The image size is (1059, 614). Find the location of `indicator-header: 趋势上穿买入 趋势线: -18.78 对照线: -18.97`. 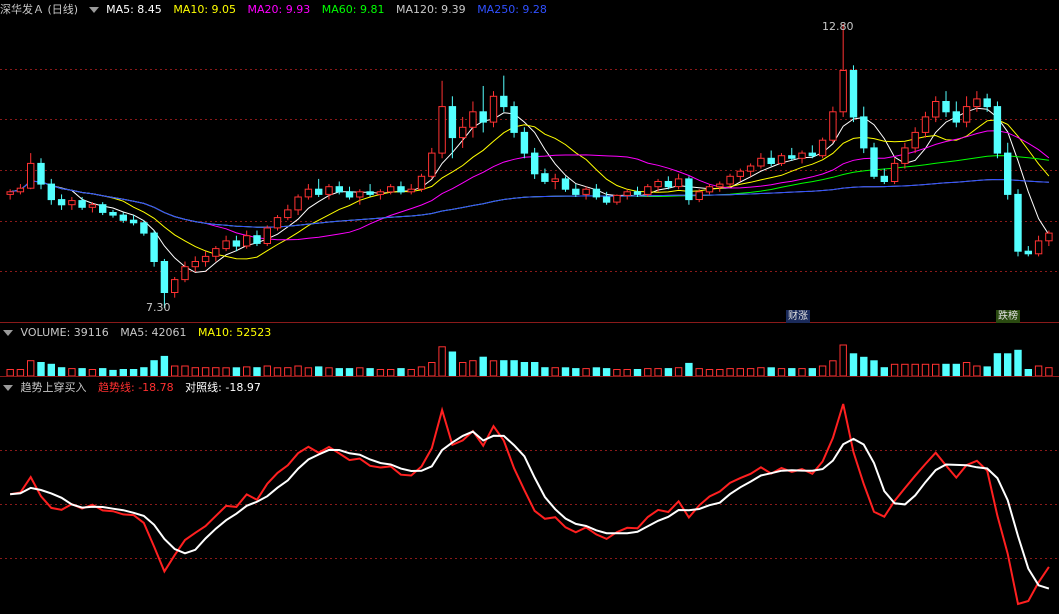

indicator-header: 趋势上穿买入 趋势线: -18.78 对照线: -18.97 is located at coordinates (134, 388).